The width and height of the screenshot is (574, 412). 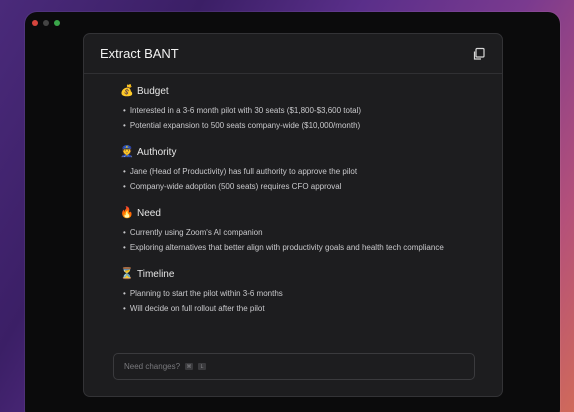 I want to click on officer-icon: 👮, so click(x=127, y=152).